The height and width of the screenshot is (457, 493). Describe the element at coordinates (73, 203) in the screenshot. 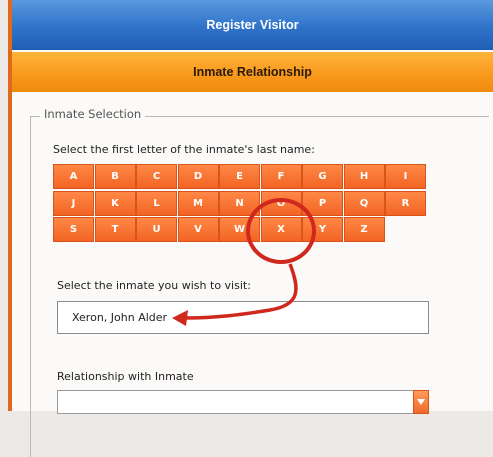

I see `letter-key-j: J` at that location.